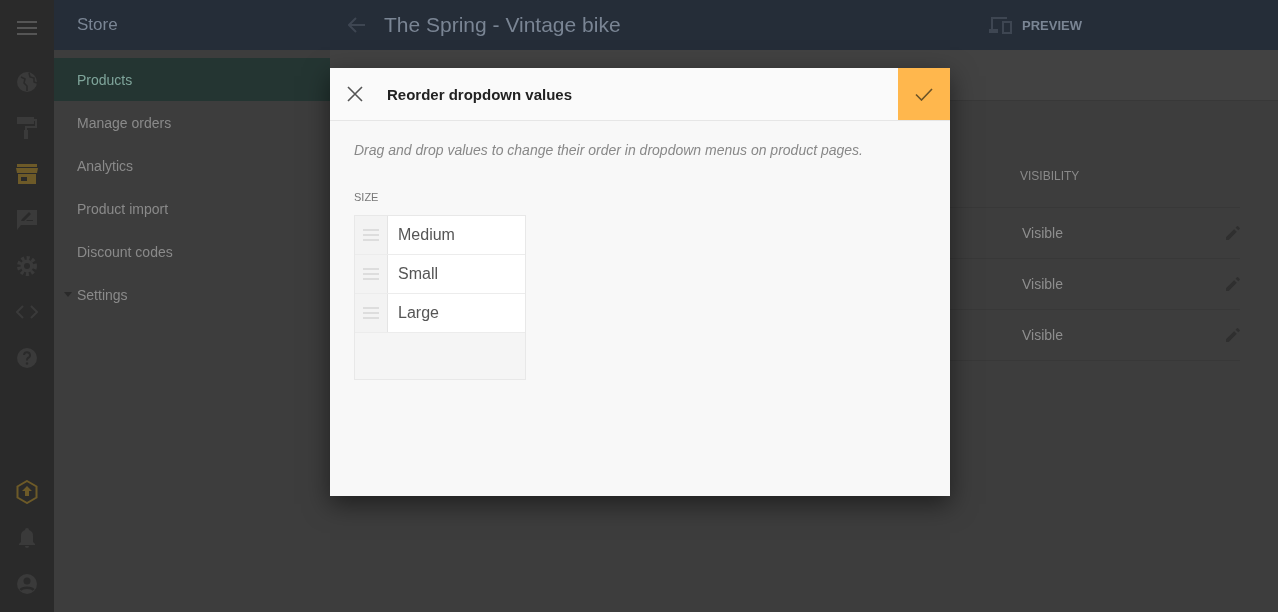  I want to click on value-item: Small, so click(456, 274).